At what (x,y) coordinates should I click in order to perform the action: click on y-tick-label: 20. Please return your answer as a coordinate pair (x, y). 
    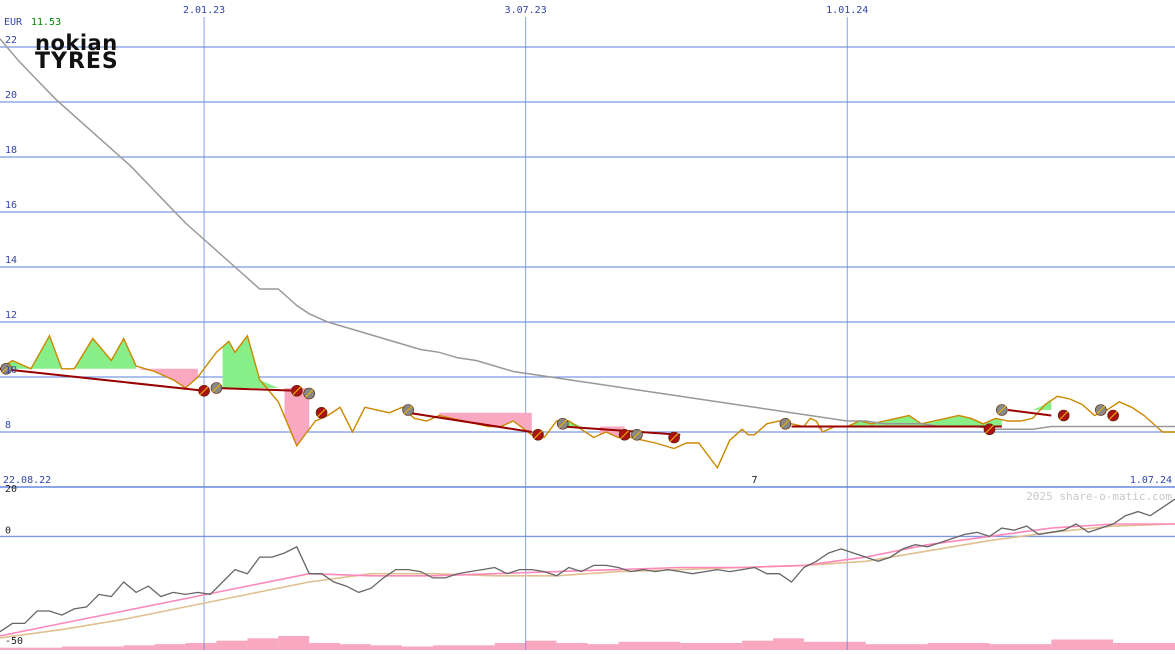
    Looking at the image, I should click on (11, 95).